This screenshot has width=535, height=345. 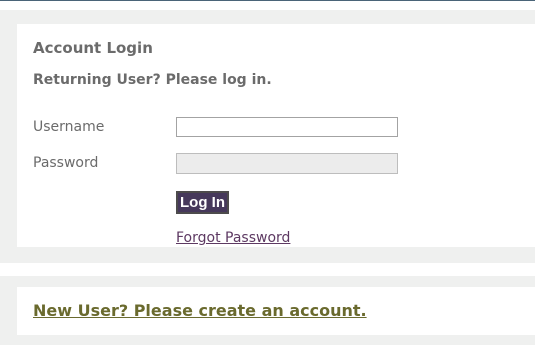 I want to click on create-account-link: New User? Please create an account., so click(x=200, y=310).